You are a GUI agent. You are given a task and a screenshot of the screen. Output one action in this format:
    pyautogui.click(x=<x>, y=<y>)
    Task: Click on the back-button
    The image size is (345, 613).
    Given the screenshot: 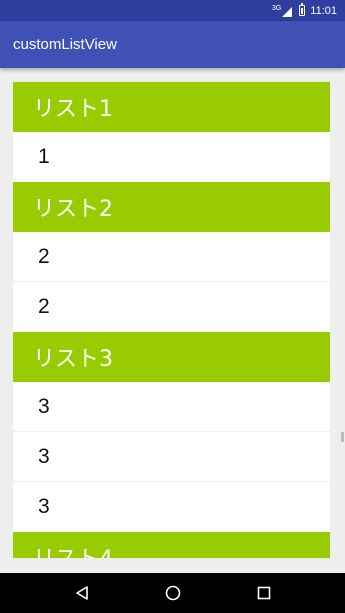 What is the action you would take?
    pyautogui.click(x=82, y=593)
    